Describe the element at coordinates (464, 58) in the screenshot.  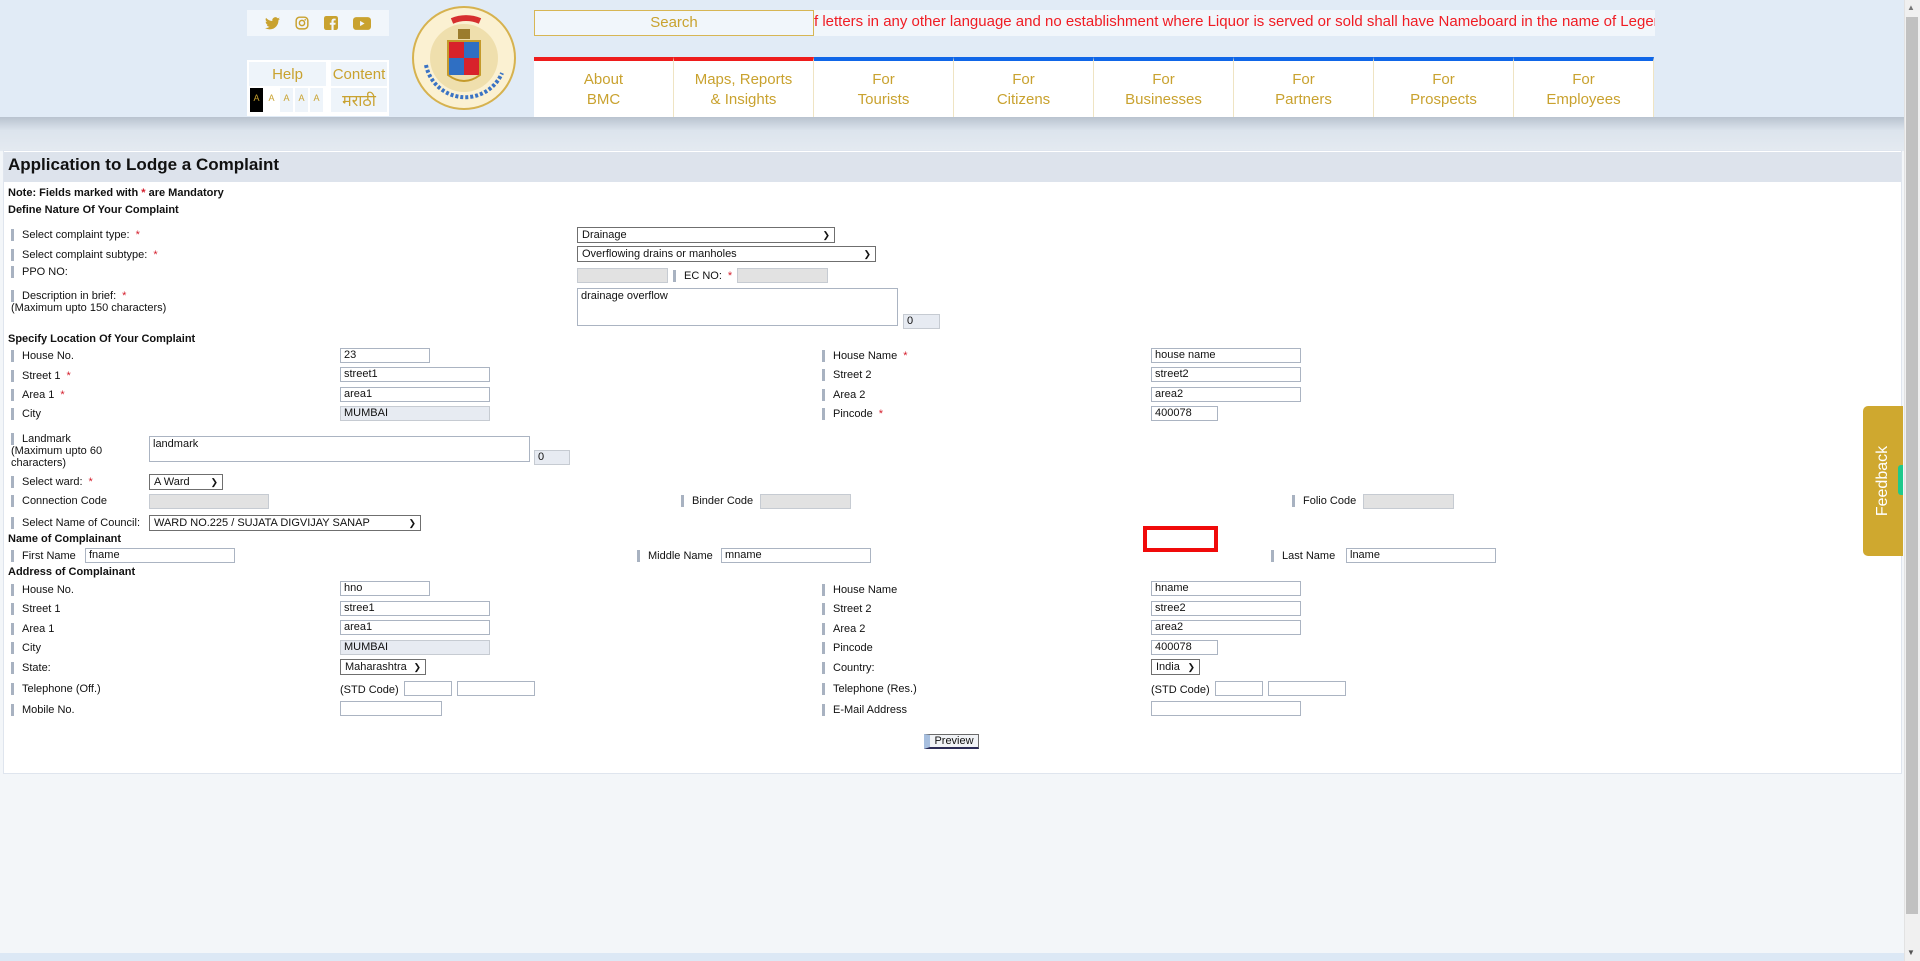
I see `bmc-logo` at that location.